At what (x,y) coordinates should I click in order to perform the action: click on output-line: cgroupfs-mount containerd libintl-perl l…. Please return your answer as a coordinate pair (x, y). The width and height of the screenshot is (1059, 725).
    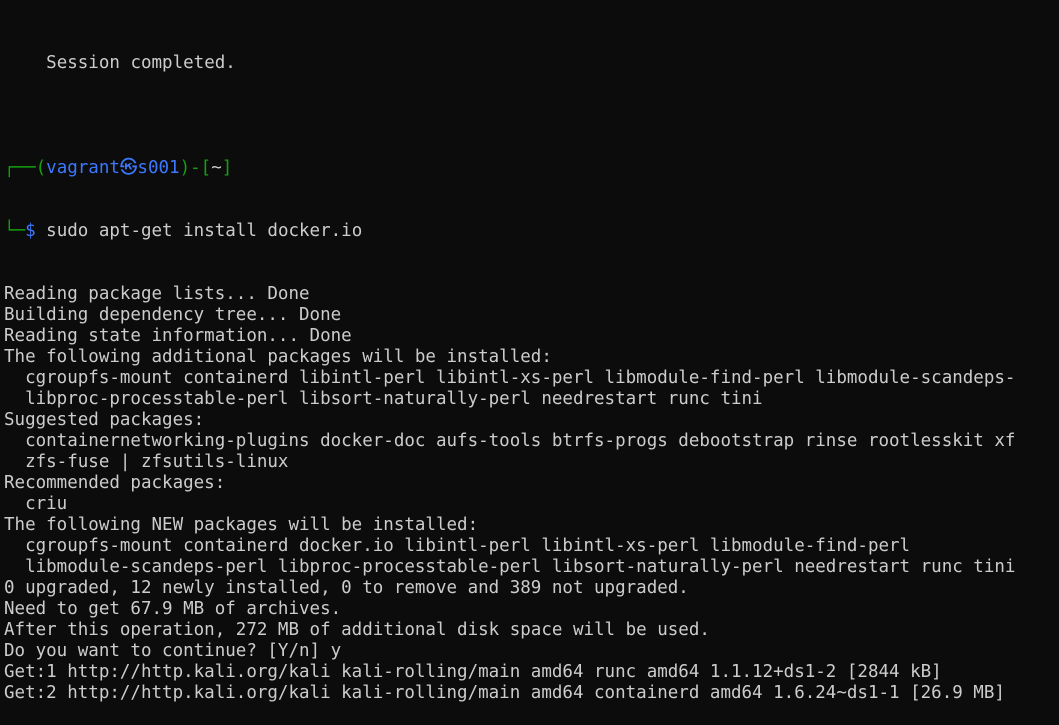
    Looking at the image, I should click on (510, 378).